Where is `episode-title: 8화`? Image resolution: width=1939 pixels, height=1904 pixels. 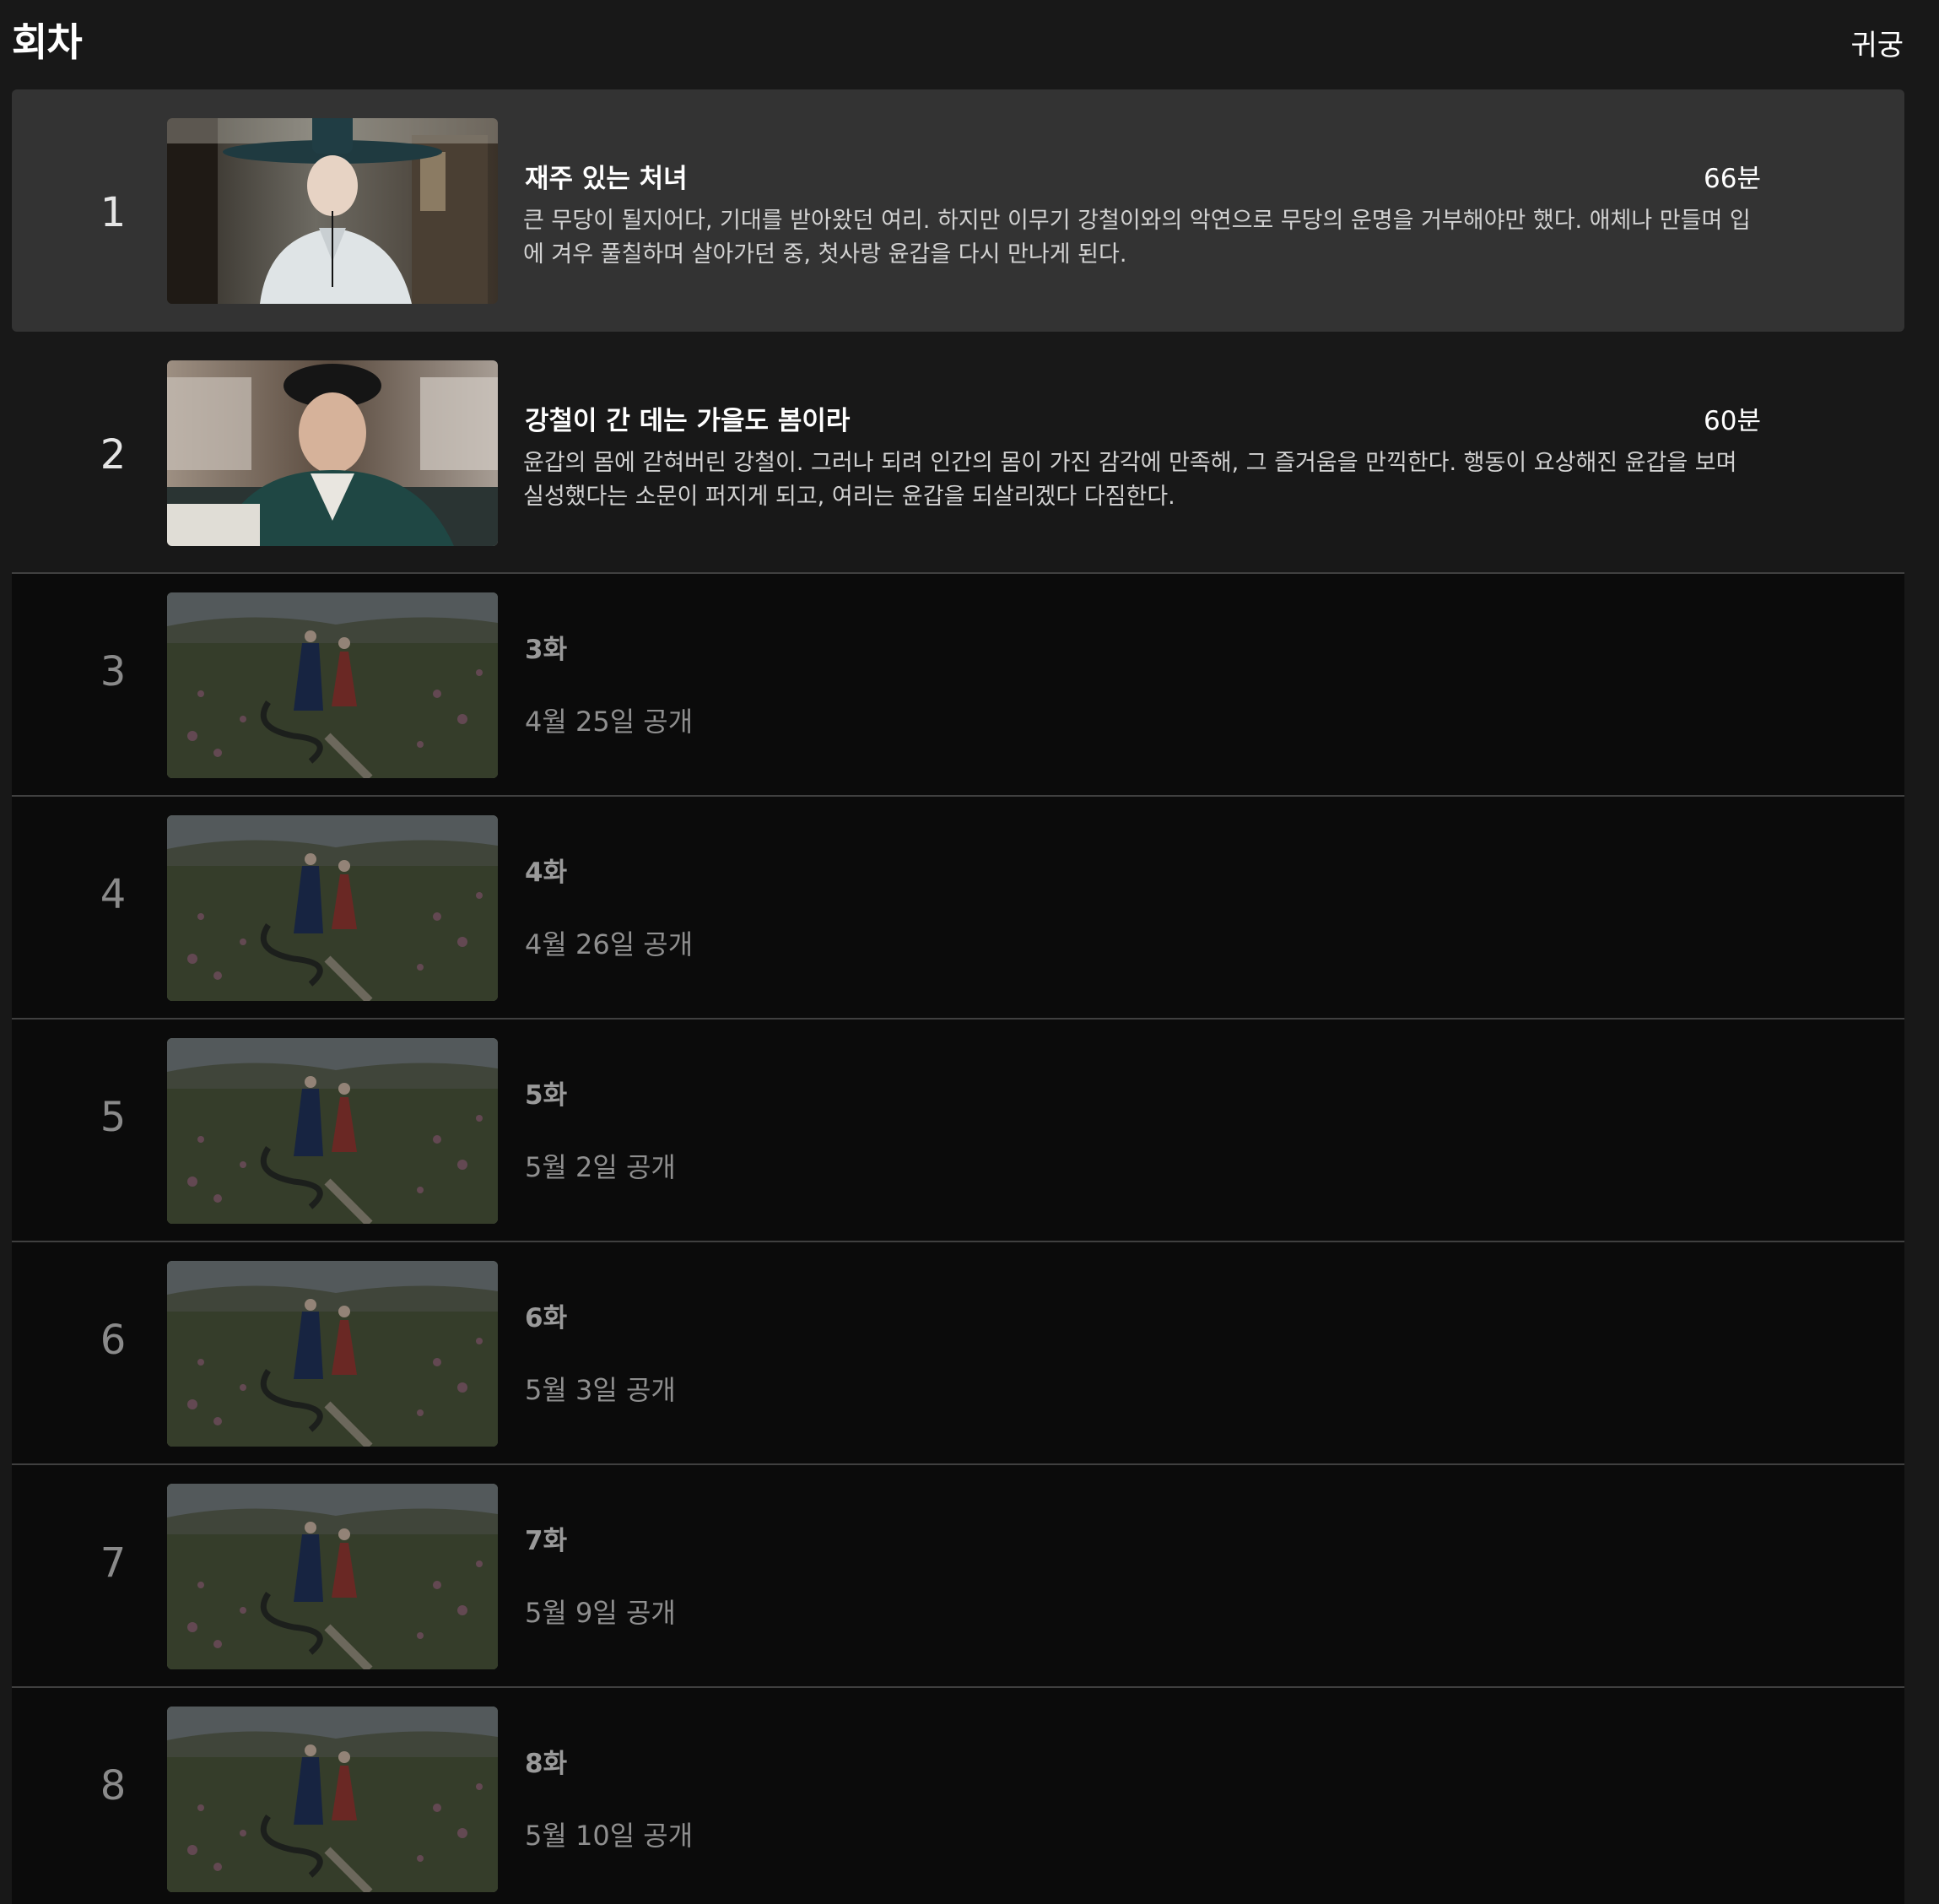
episode-title: 8화 is located at coordinates (546, 1764).